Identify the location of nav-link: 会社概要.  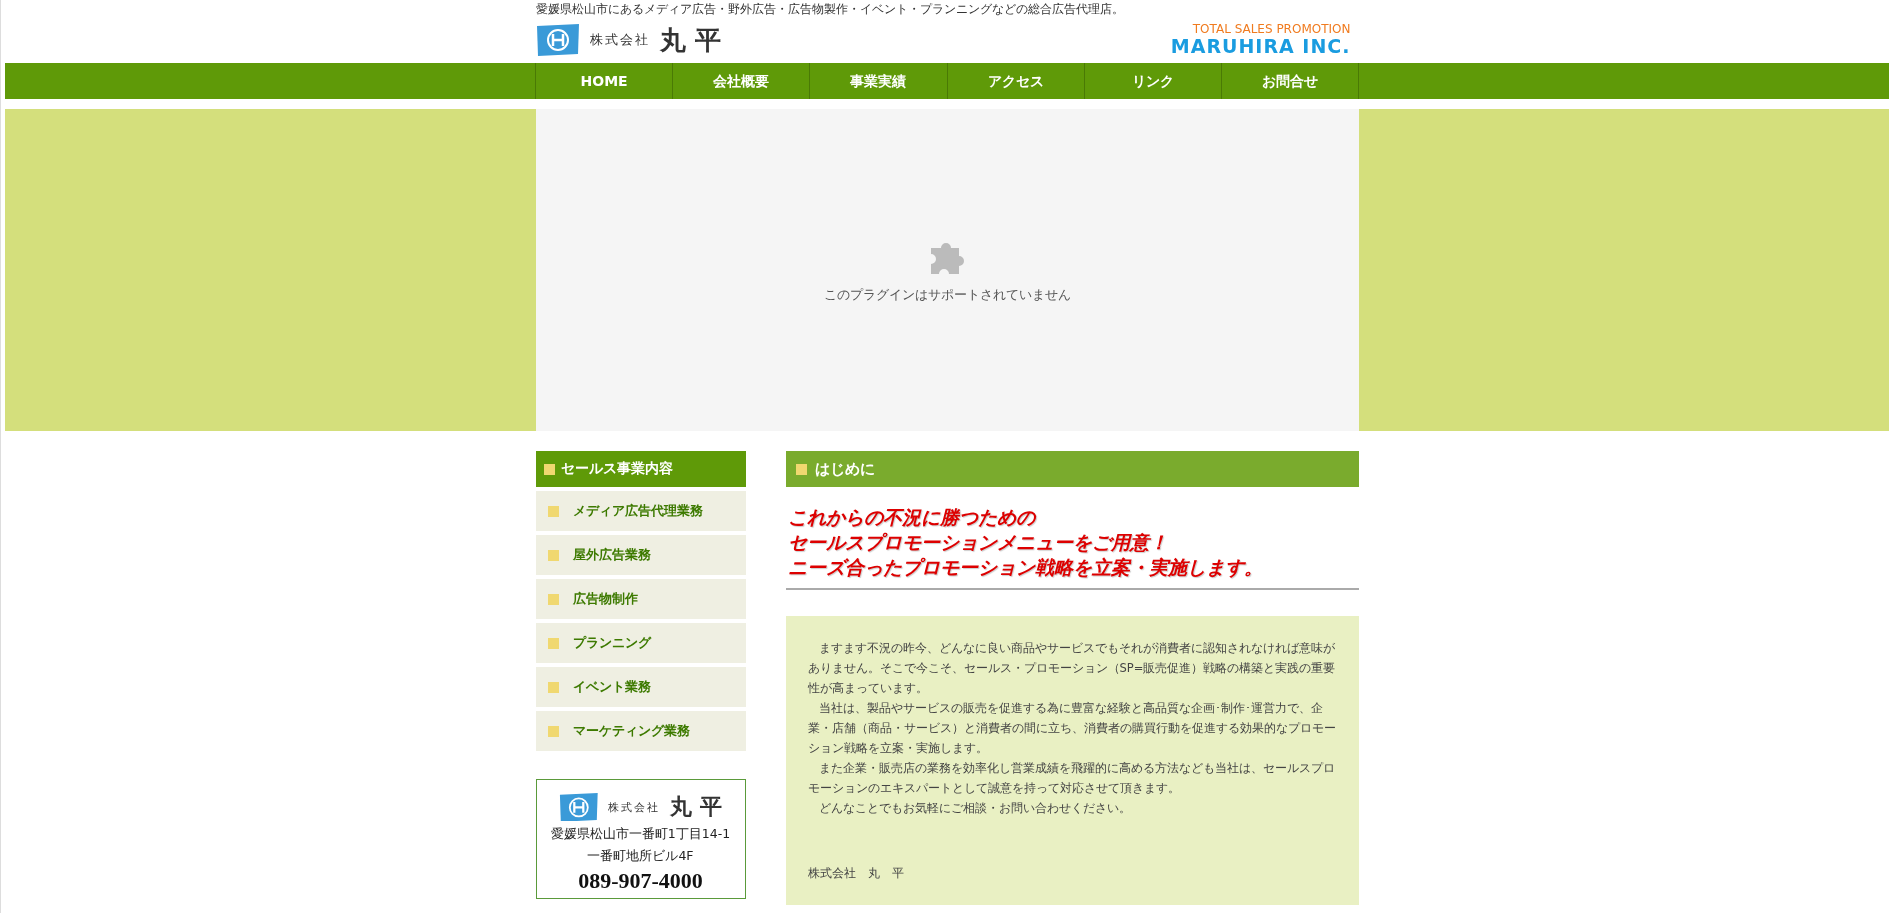
(742, 81).